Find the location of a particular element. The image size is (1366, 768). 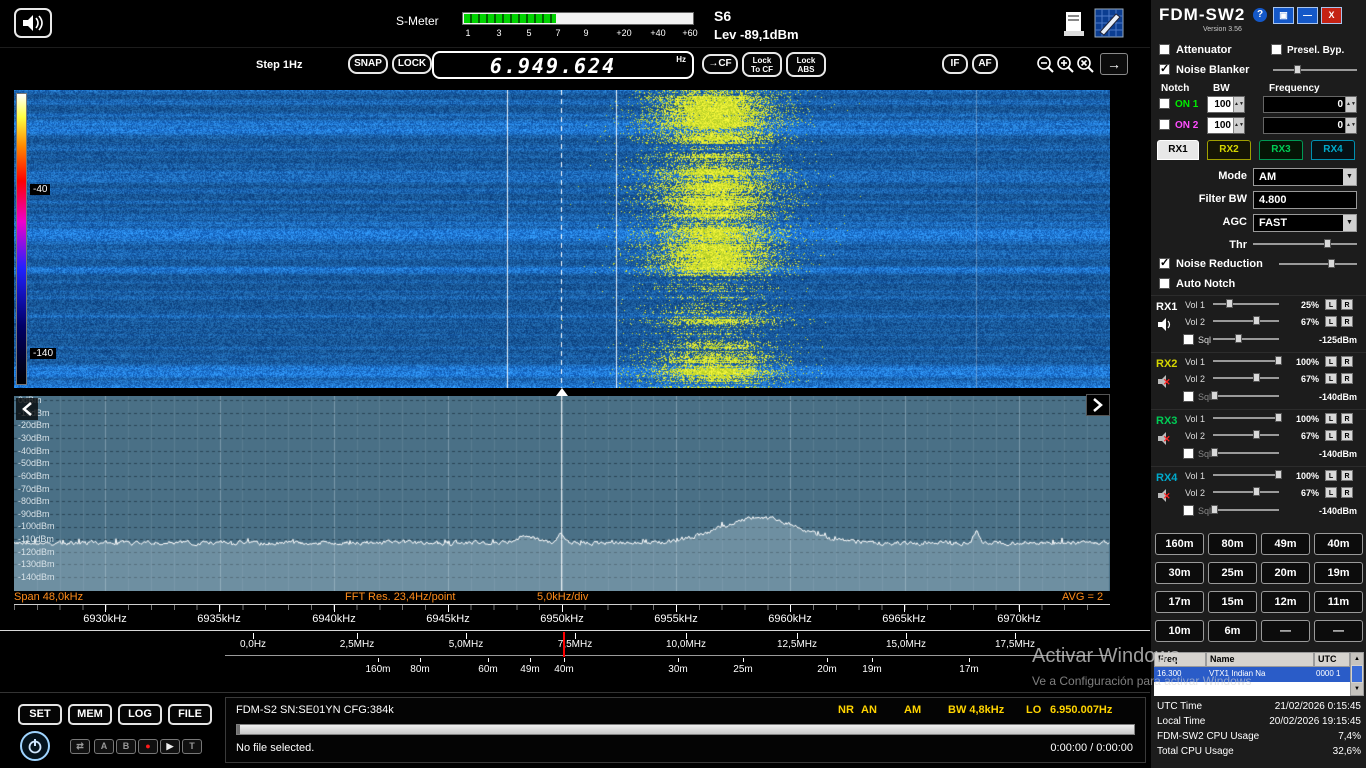

play-button: ▶ is located at coordinates (170, 746).